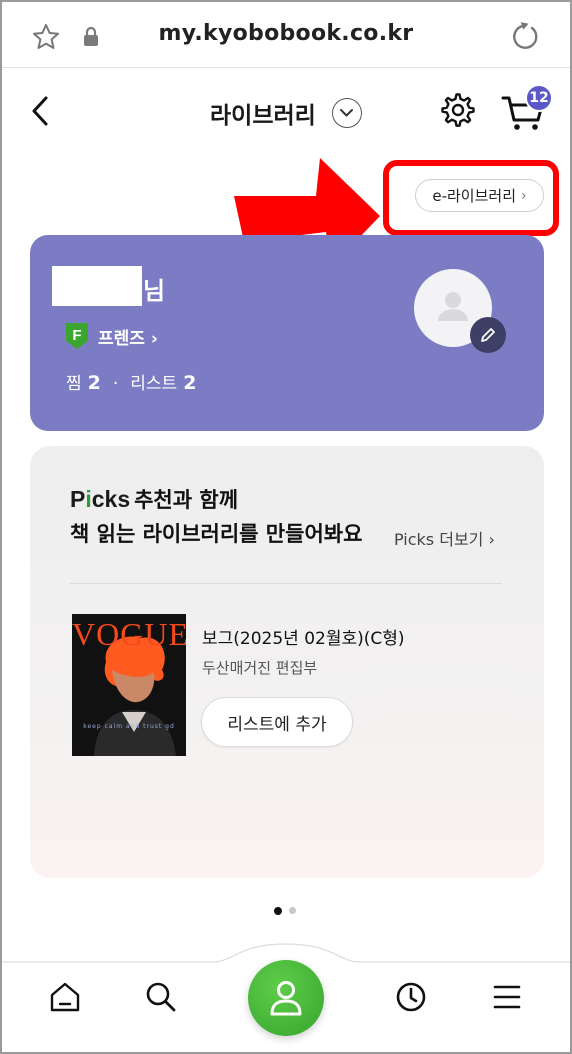 Image resolution: width=572 pixels, height=1054 pixels. I want to click on grade-badge-icon: F, so click(77, 336).